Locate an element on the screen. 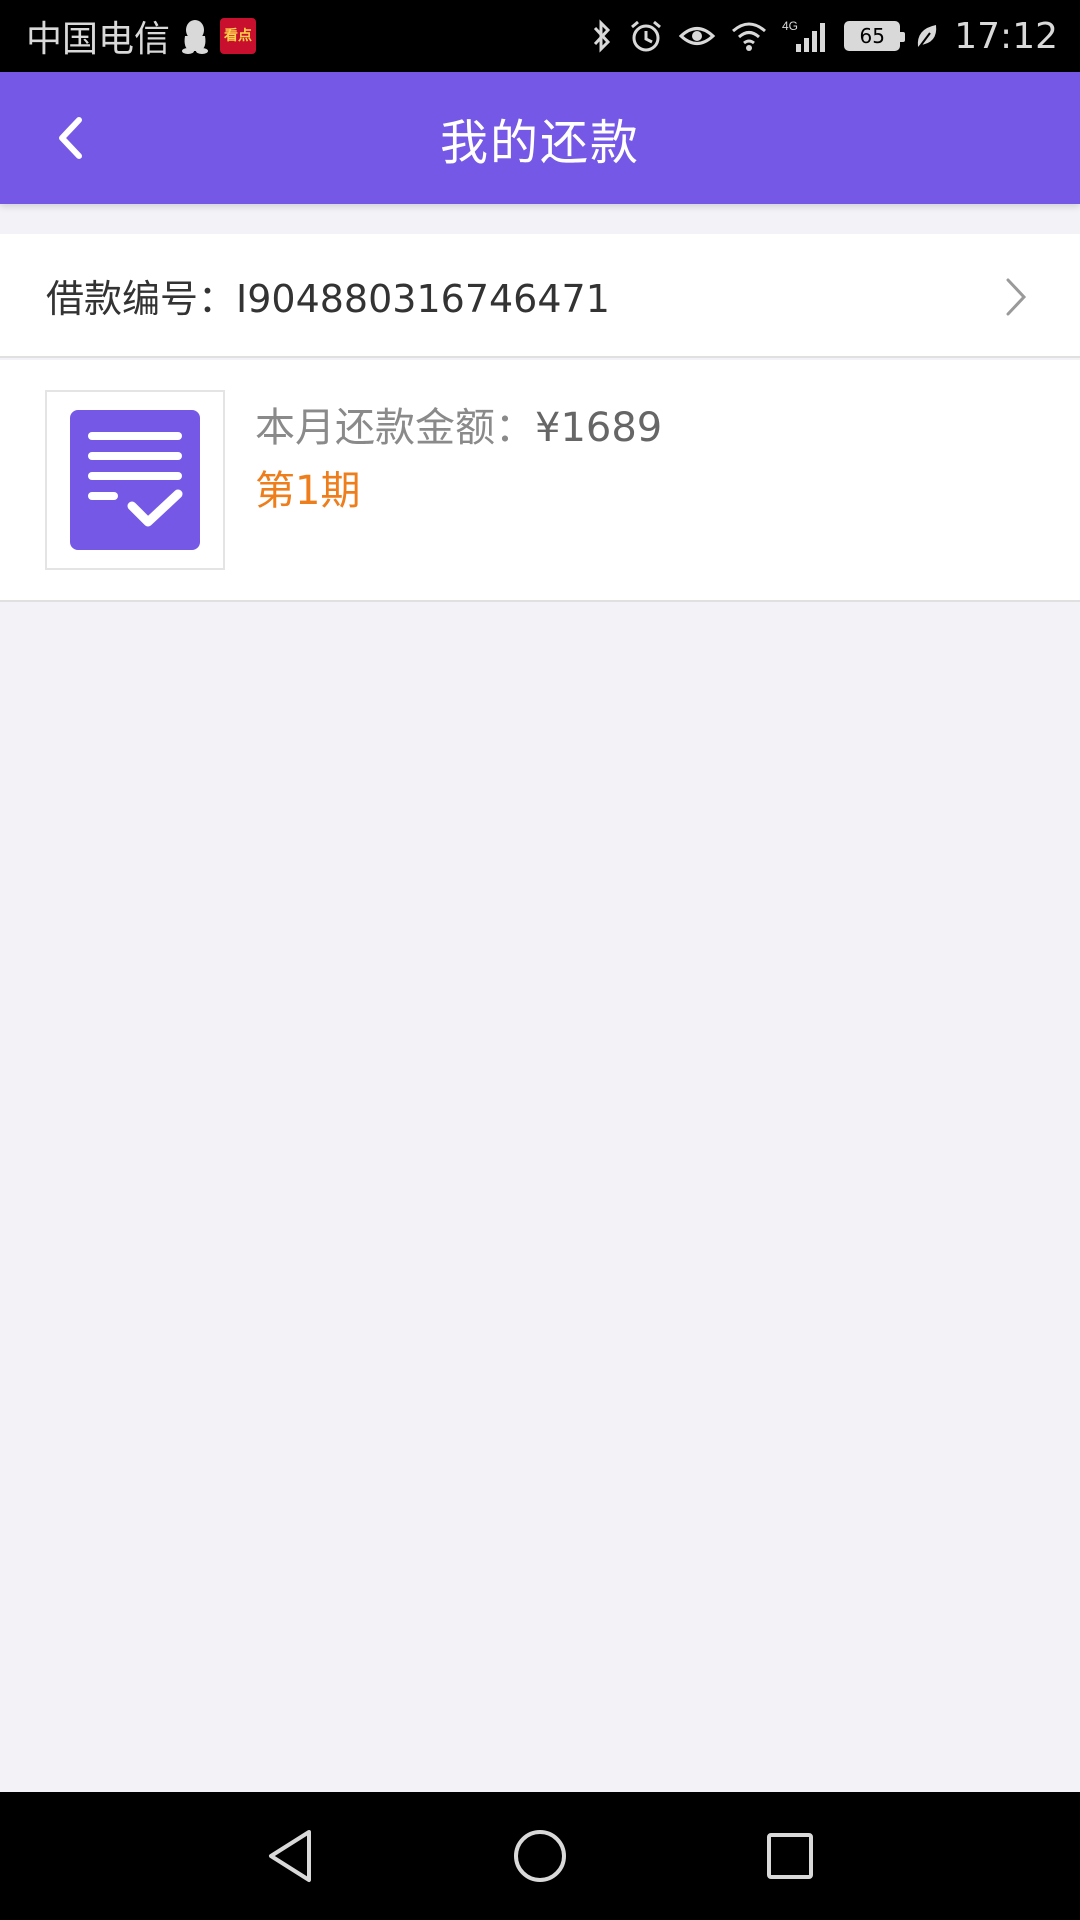 The height and width of the screenshot is (1920, 1080). repayment-period: 第1期 is located at coordinates (308, 491).